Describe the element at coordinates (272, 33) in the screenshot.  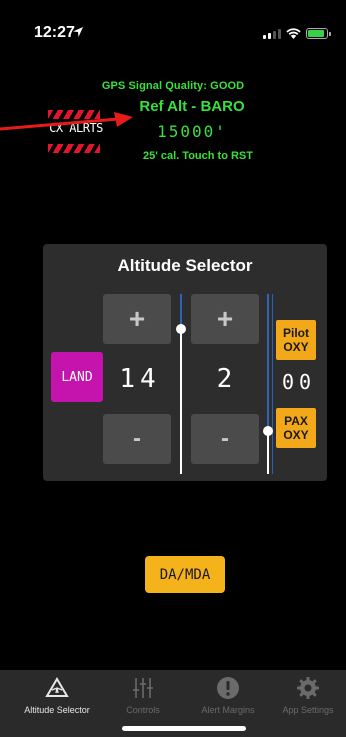
I see `cellular-signal-icon` at that location.